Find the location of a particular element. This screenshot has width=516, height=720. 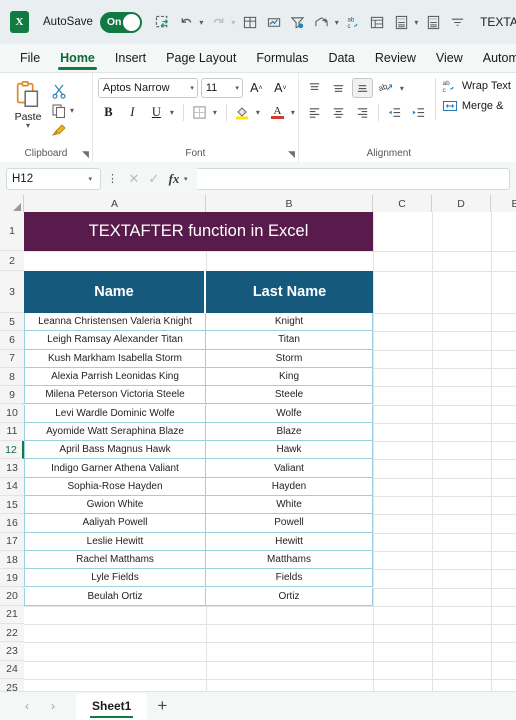

table-cell: Powell is located at coordinates (289, 523).